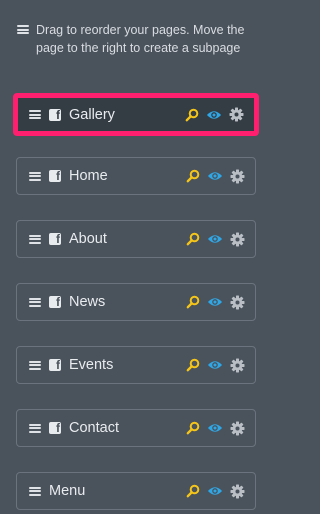 This screenshot has width=320, height=514. I want to click on page-item-home: f Home, so click(136, 176).